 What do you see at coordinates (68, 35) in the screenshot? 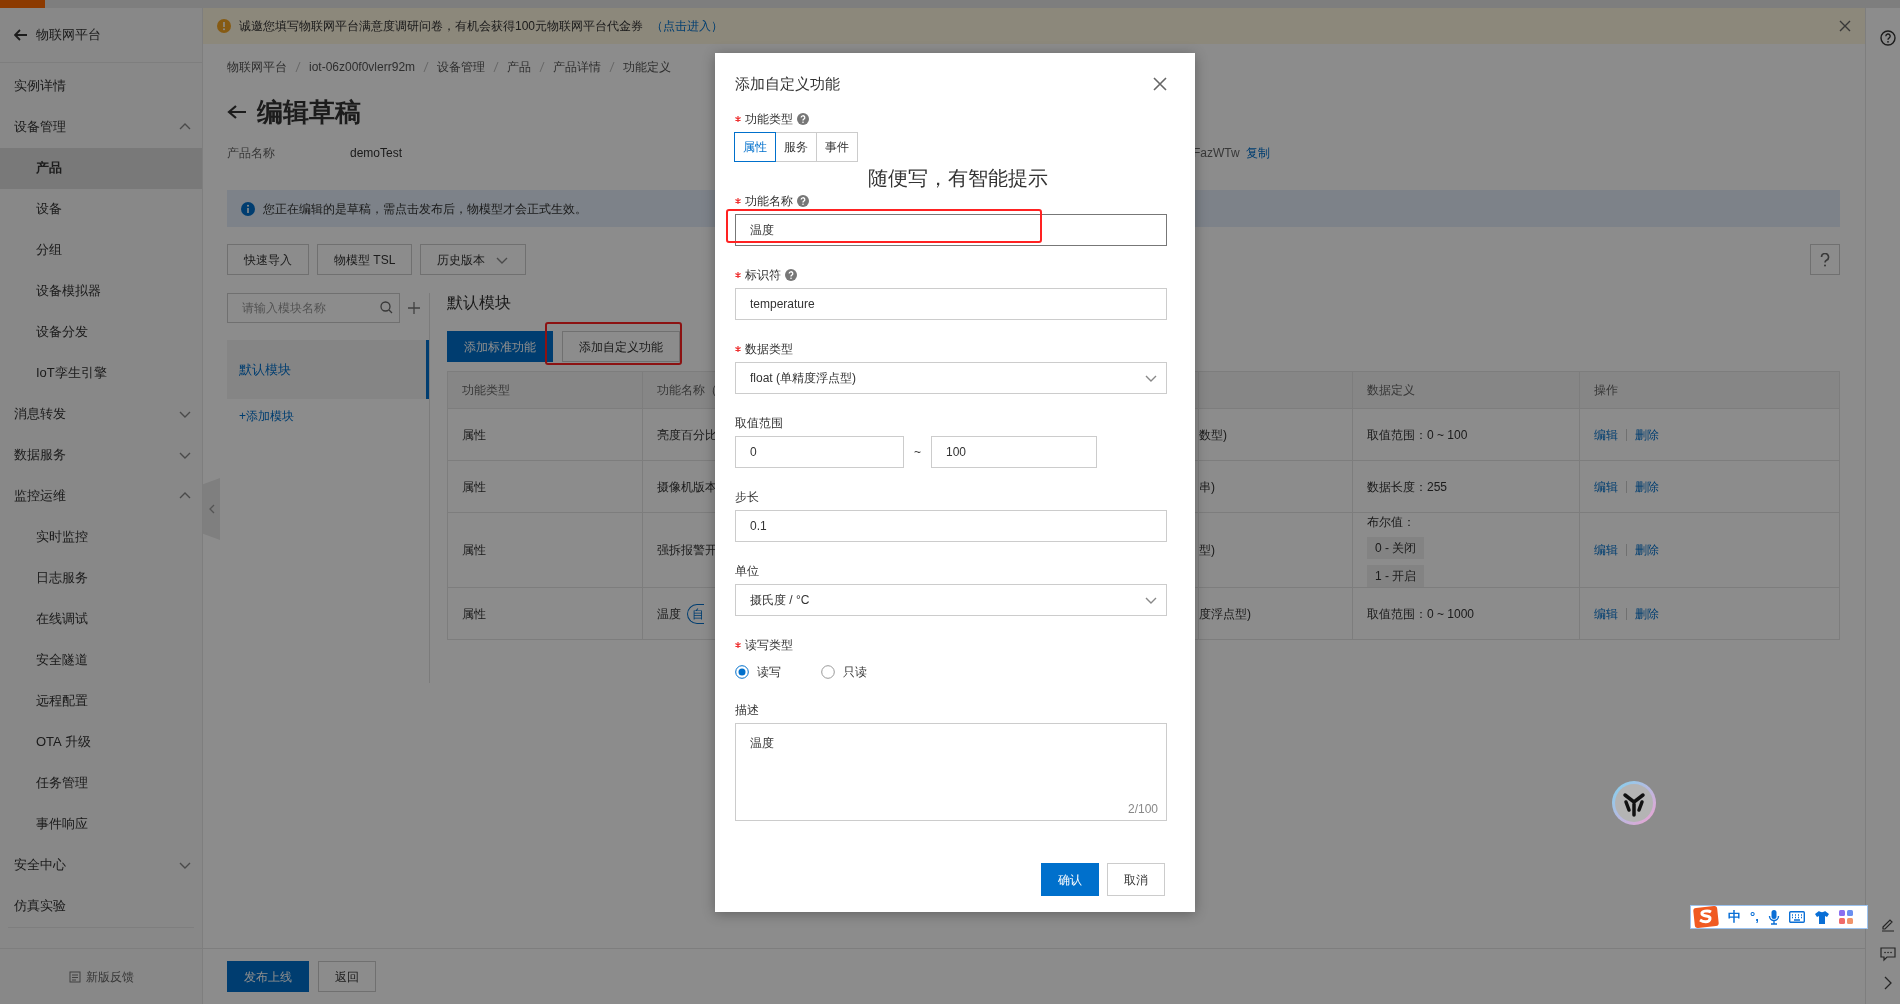
I see `sidebar-title: 物联网平台` at bounding box center [68, 35].